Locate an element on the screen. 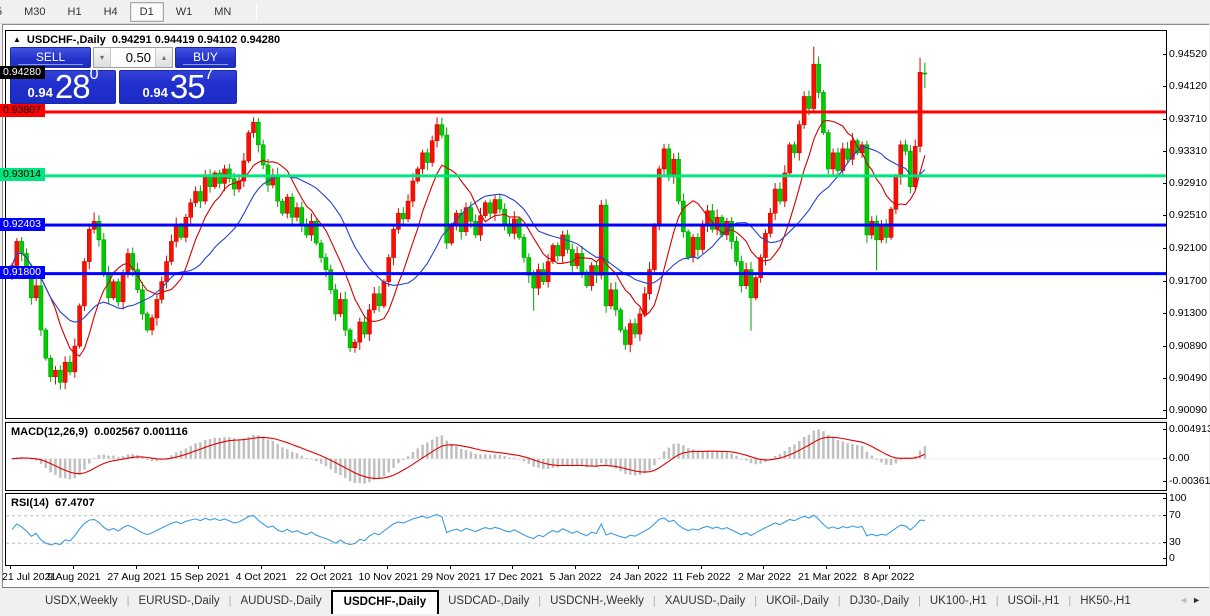 The height and width of the screenshot is (616, 1210). buy-price-display: 0.94 35 7 is located at coordinates (178, 85).